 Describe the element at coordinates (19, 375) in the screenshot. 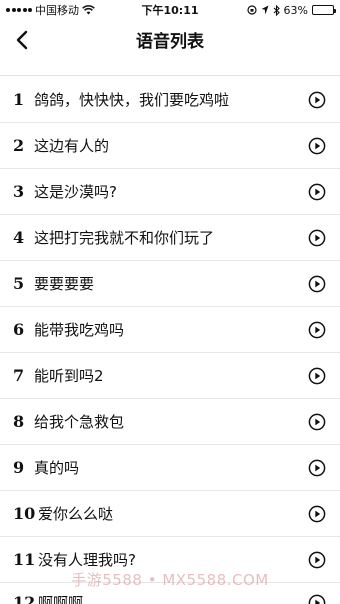

I see `item-number: 7` at that location.